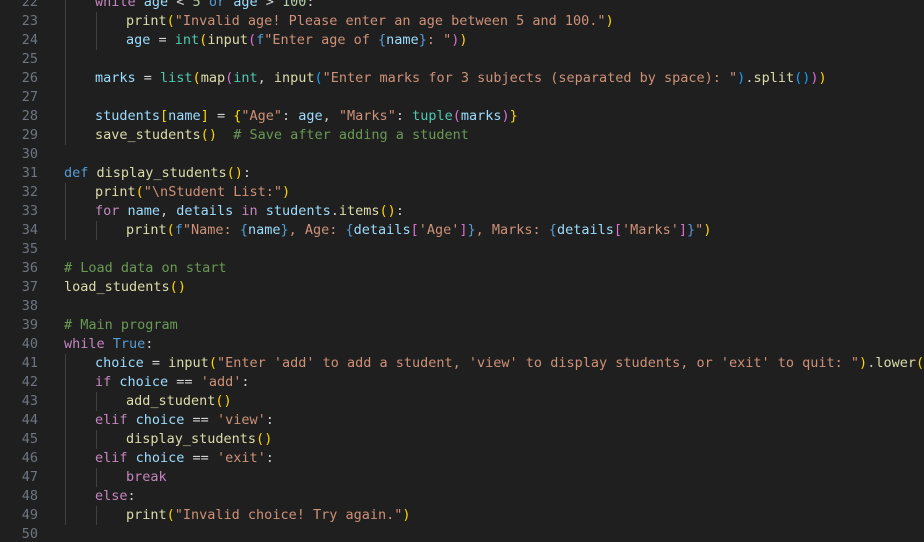 This screenshot has width=924, height=542. What do you see at coordinates (121, 325) in the screenshot?
I see `code-token: # Main program` at bounding box center [121, 325].